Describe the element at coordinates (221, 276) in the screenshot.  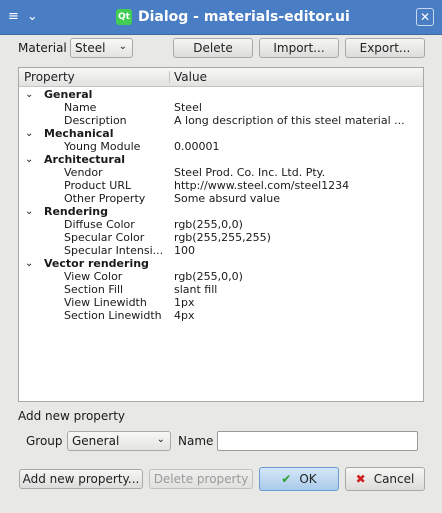
I see `property-row: View Color rgb(255,0,0)` at that location.